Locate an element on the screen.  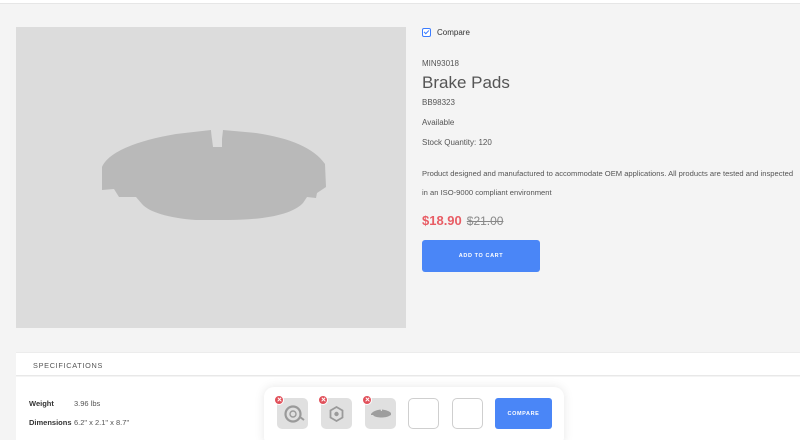
compare-bar: COMPARE is located at coordinates (414, 413).